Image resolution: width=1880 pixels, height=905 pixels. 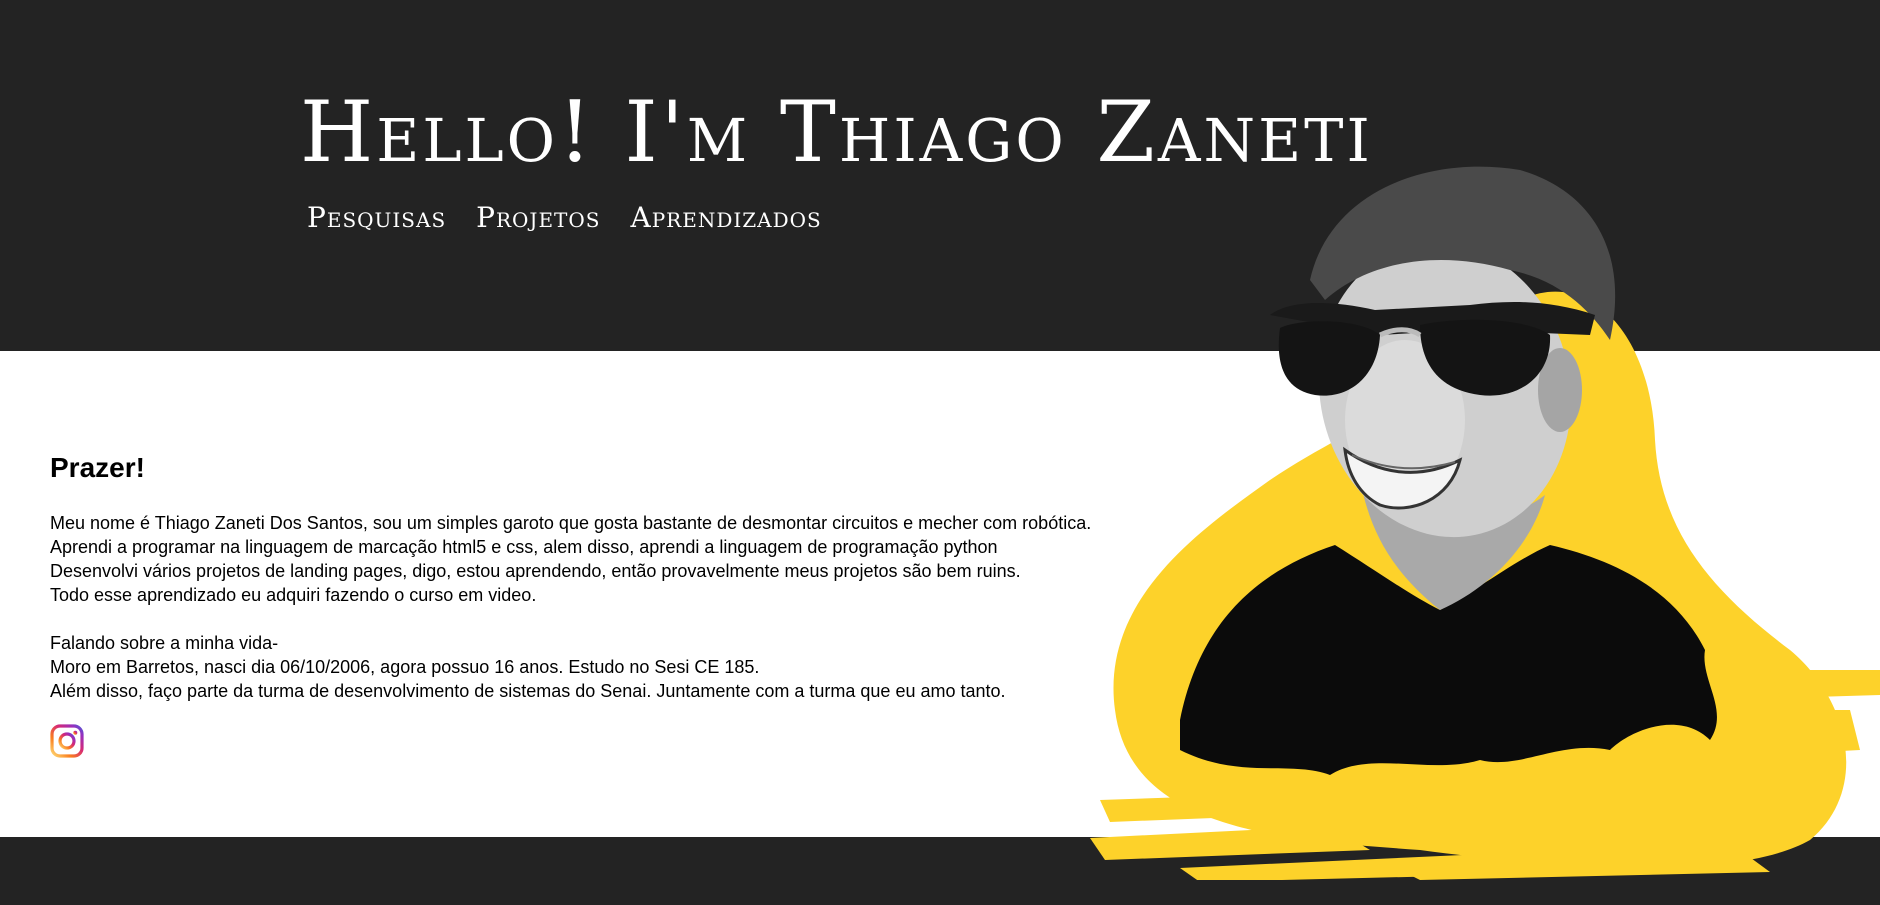 I want to click on nav-link-projetos: Projetos, so click(x=538, y=218).